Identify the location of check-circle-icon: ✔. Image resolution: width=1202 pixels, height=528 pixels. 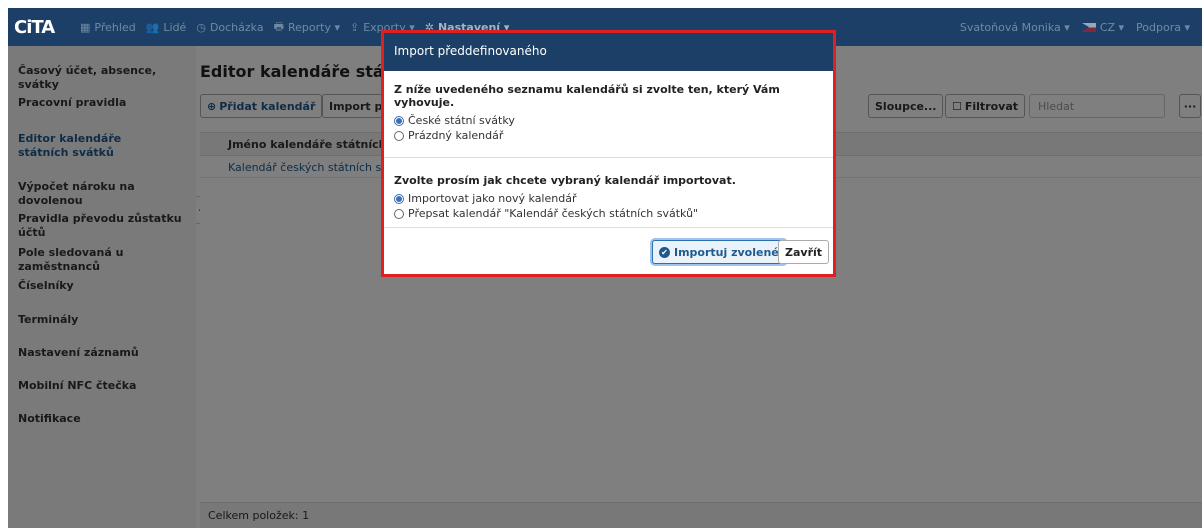
(664, 252).